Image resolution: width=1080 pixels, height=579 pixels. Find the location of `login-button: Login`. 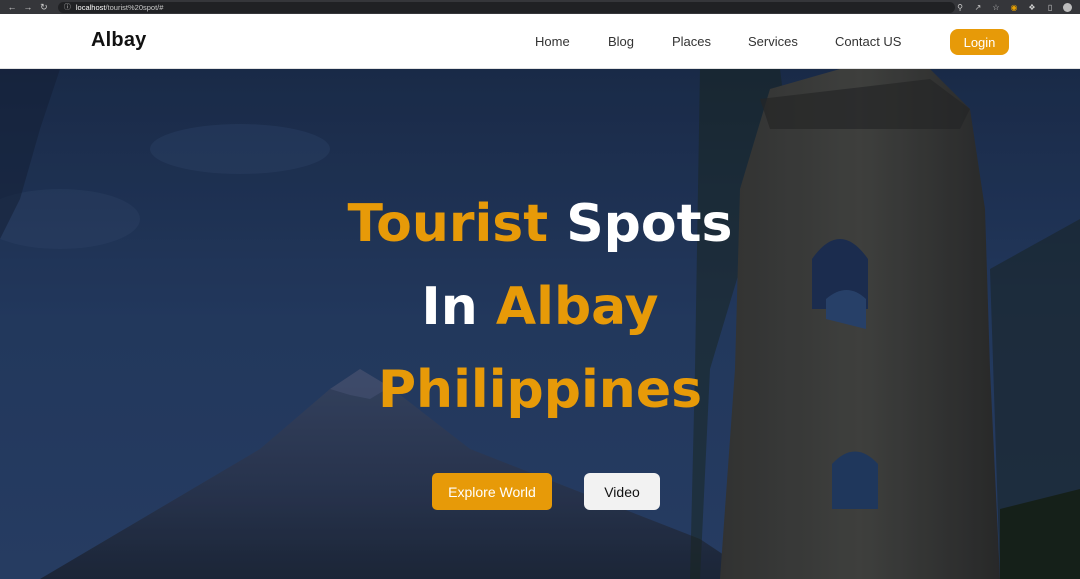

login-button: Login is located at coordinates (979, 42).